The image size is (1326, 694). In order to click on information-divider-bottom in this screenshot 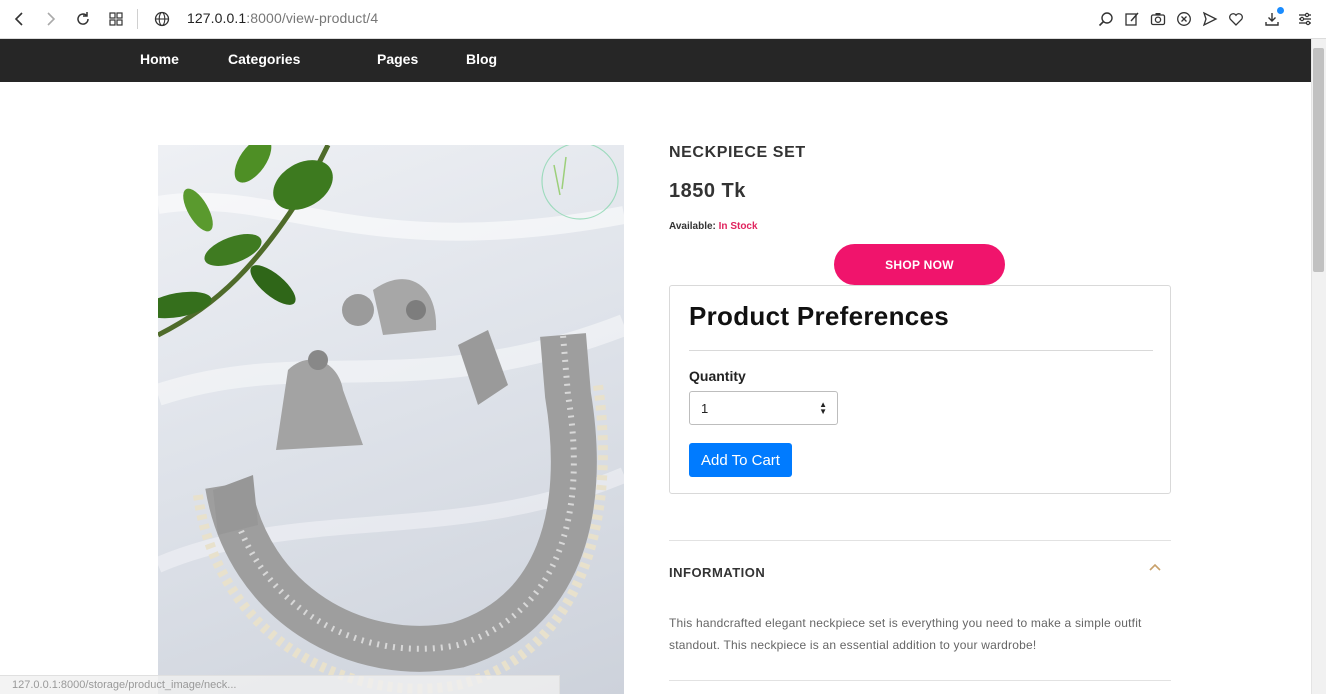, I will do `click(920, 680)`.